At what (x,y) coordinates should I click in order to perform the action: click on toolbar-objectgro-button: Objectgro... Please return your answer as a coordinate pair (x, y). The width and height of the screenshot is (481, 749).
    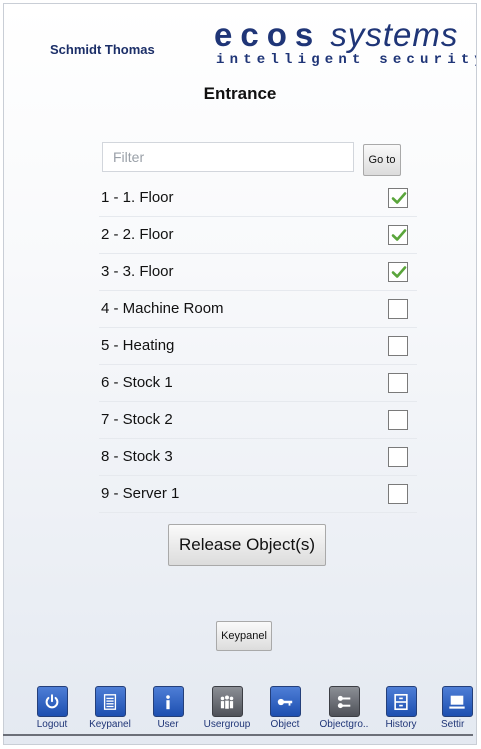
    Looking at the image, I should click on (344, 708).